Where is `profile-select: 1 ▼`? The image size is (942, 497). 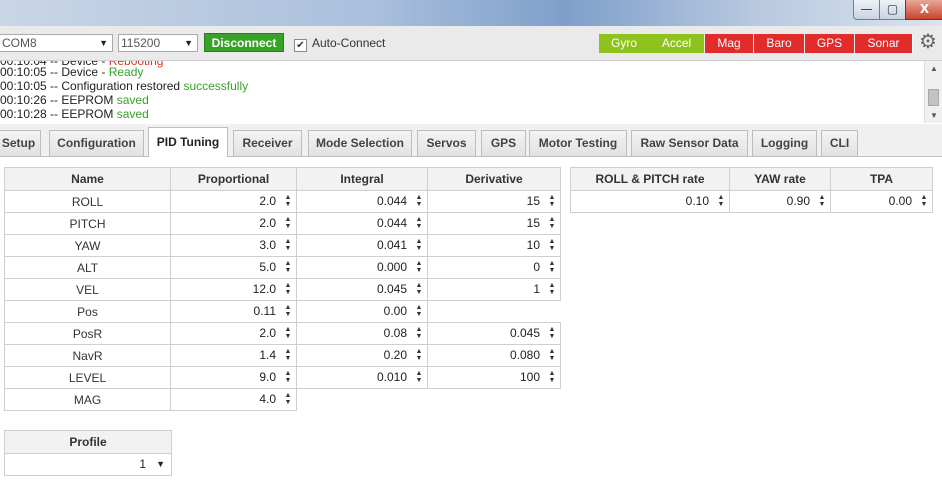 profile-select: 1 ▼ is located at coordinates (88, 464).